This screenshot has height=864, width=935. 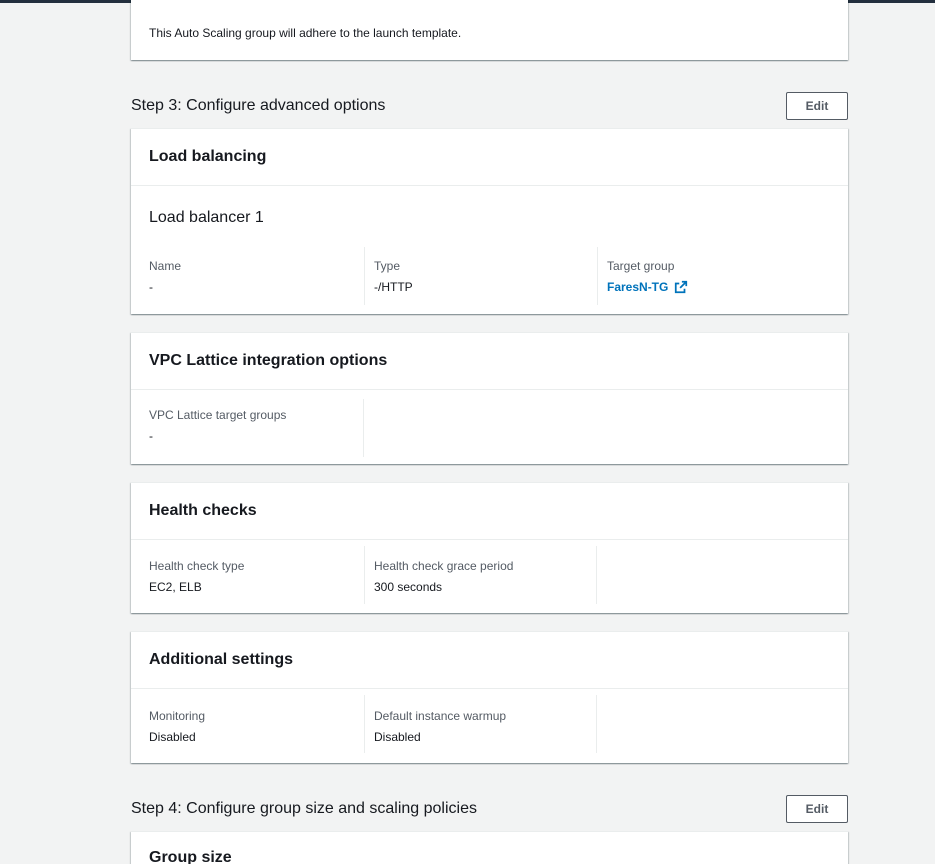 I want to click on target-group-link: FaresN-TG, so click(x=647, y=287).